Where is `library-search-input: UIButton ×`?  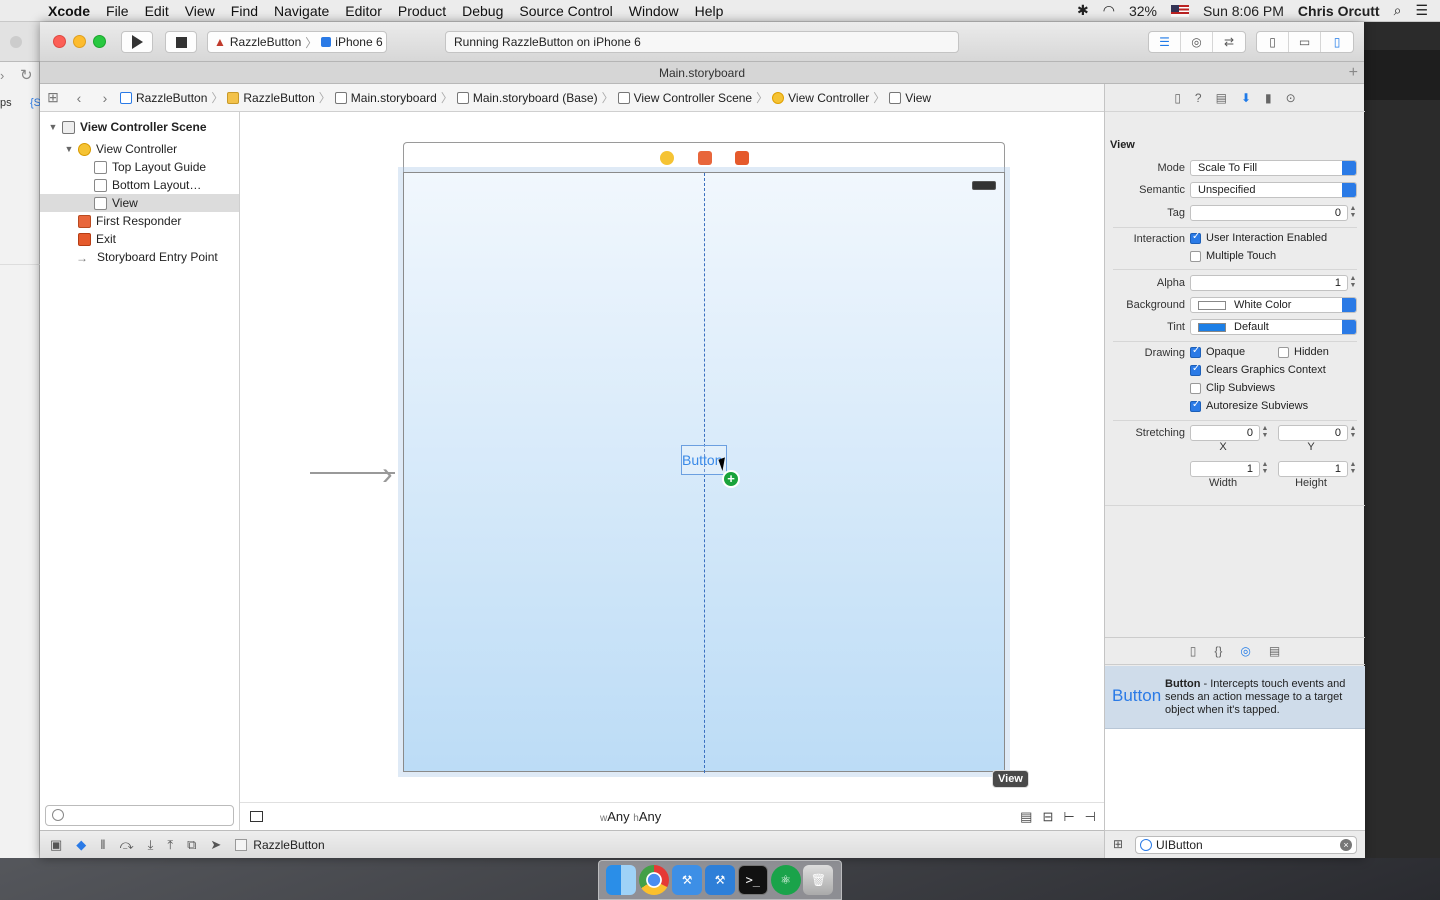 library-search-input: UIButton × is located at coordinates (1246, 845).